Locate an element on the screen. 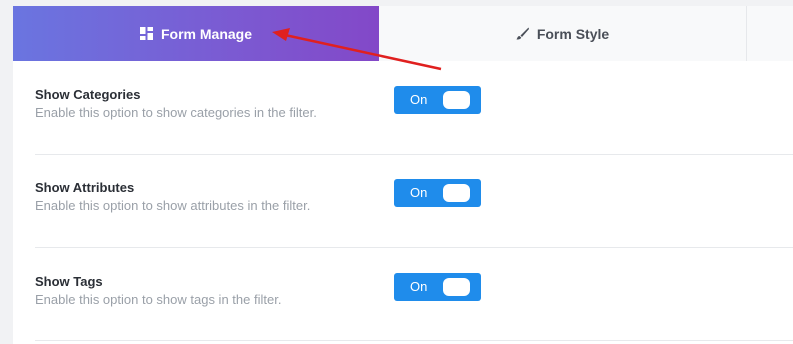  brush-icon is located at coordinates (522, 33).